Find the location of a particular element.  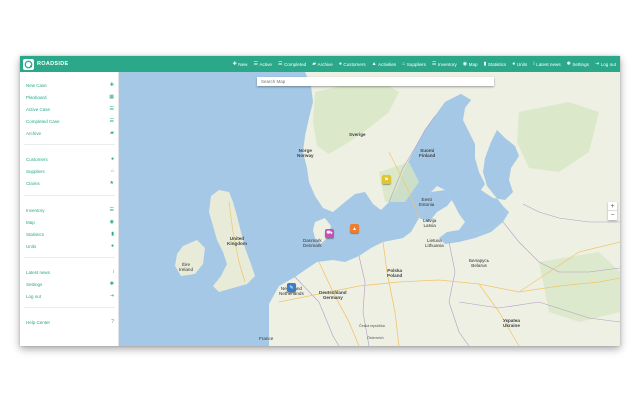

zoom-control: + − is located at coordinates (612, 211).